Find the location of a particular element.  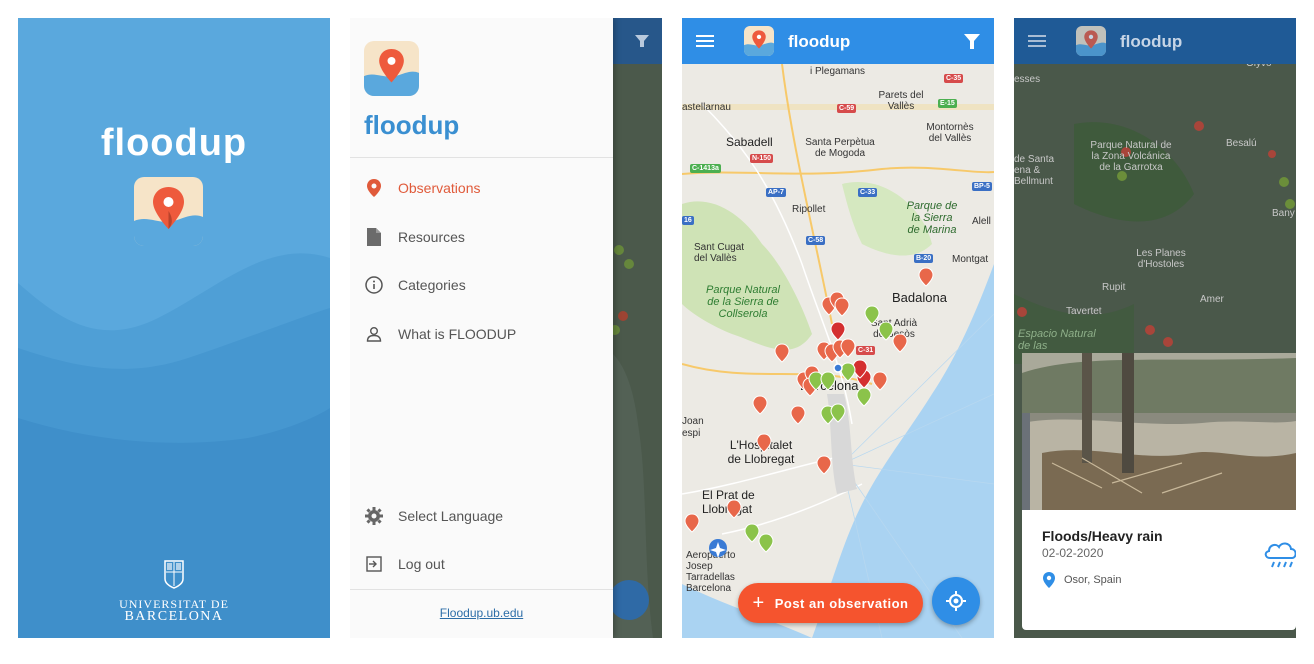

menu-item-resources: Resources is located at coordinates (481, 237).